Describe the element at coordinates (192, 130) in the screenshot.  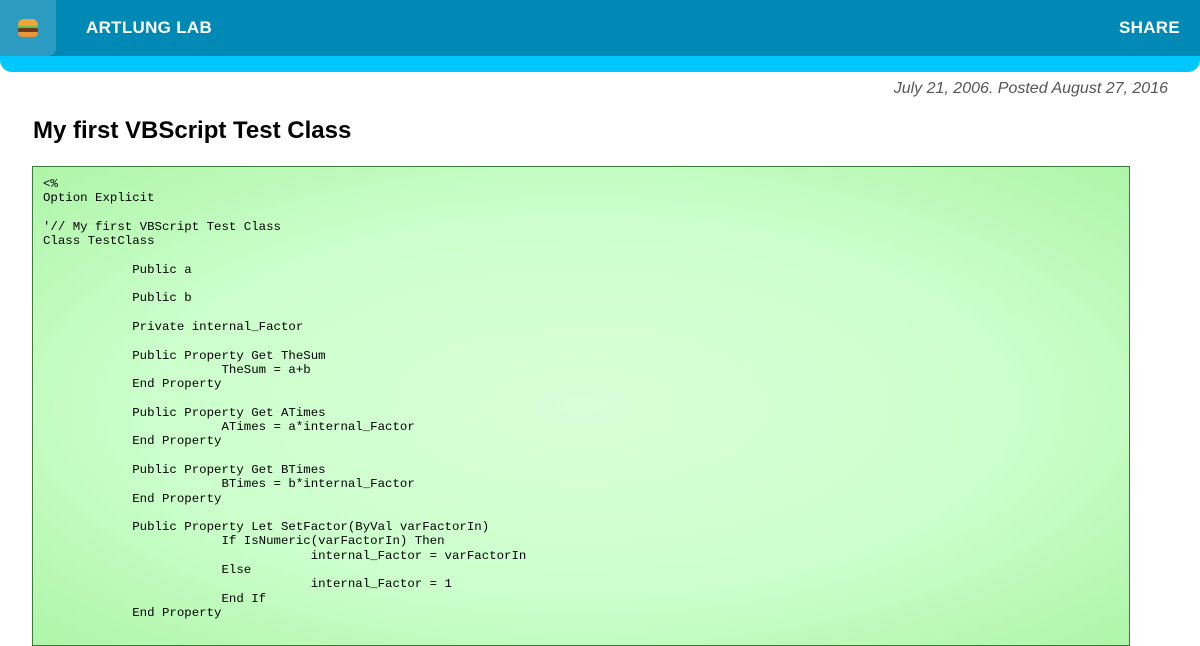
I see `post-title: My first VBScript Test Class` at that location.